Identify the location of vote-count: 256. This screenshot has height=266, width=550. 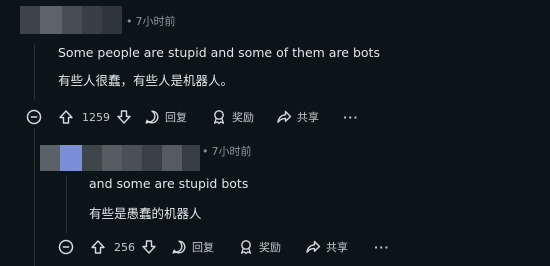
(124, 247).